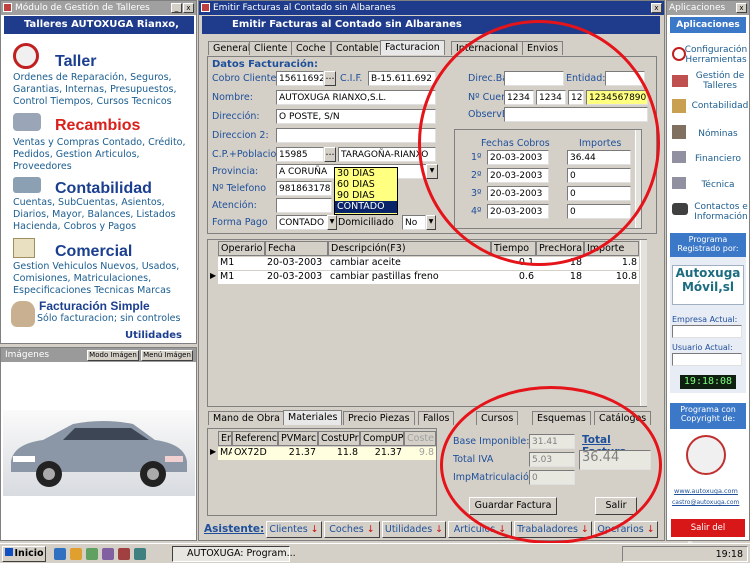  Describe the element at coordinates (255, 453) in the screenshot. I see `mat-cell: OX72D` at that location.